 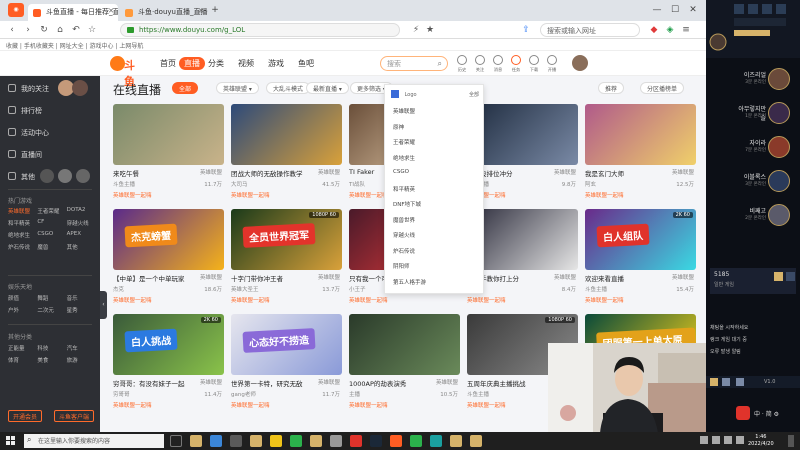 I want to click on league-icon, so click(x=456, y=441).